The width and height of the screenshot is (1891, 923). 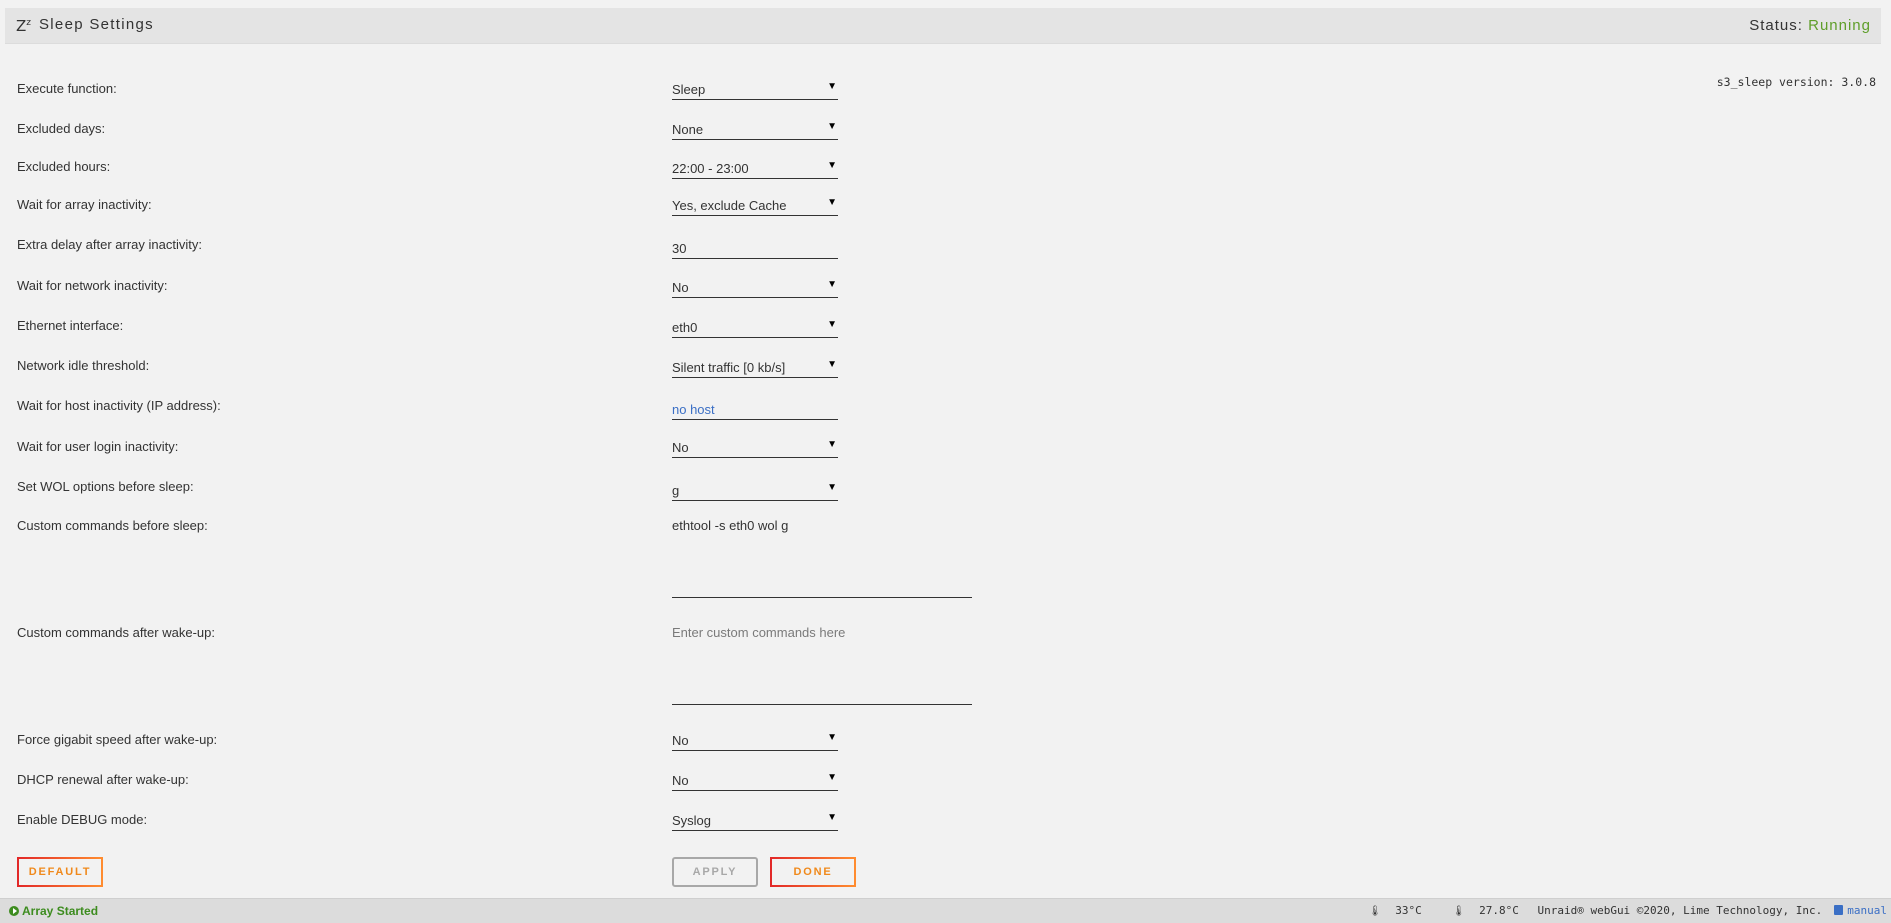 What do you see at coordinates (680, 287) in the screenshot?
I see `wait-network-value: No` at bounding box center [680, 287].